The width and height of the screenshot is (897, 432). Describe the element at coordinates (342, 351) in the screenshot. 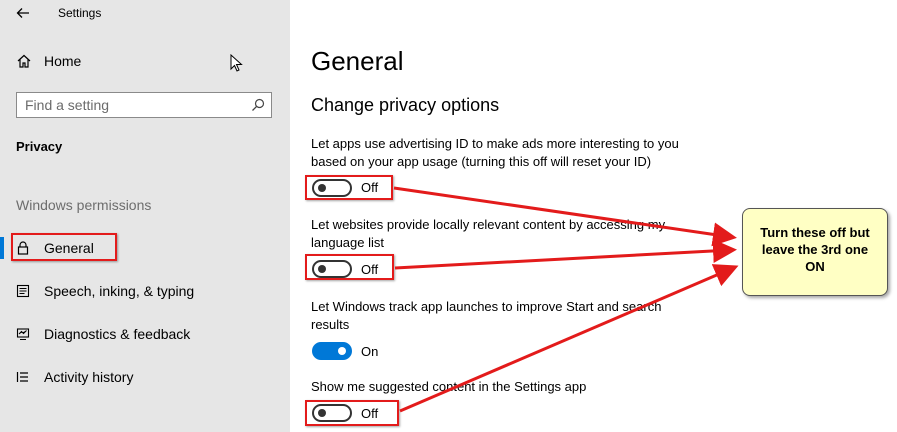

I see `toggle-knob` at that location.